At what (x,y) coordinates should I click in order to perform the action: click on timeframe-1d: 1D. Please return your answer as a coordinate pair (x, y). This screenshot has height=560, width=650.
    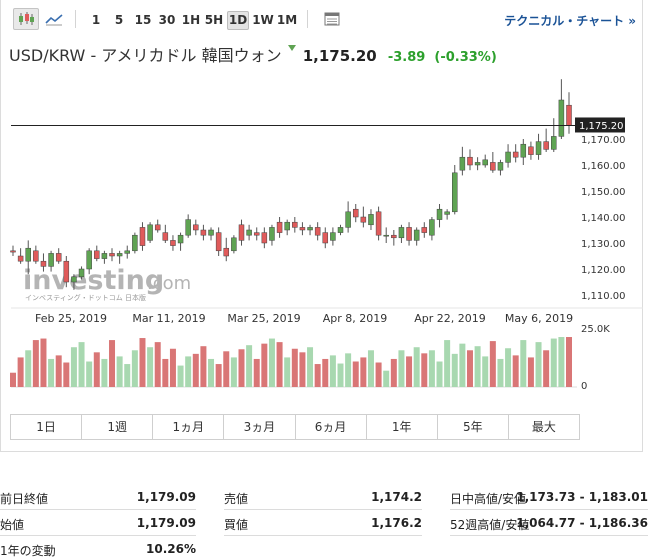
    Looking at the image, I should click on (238, 20).